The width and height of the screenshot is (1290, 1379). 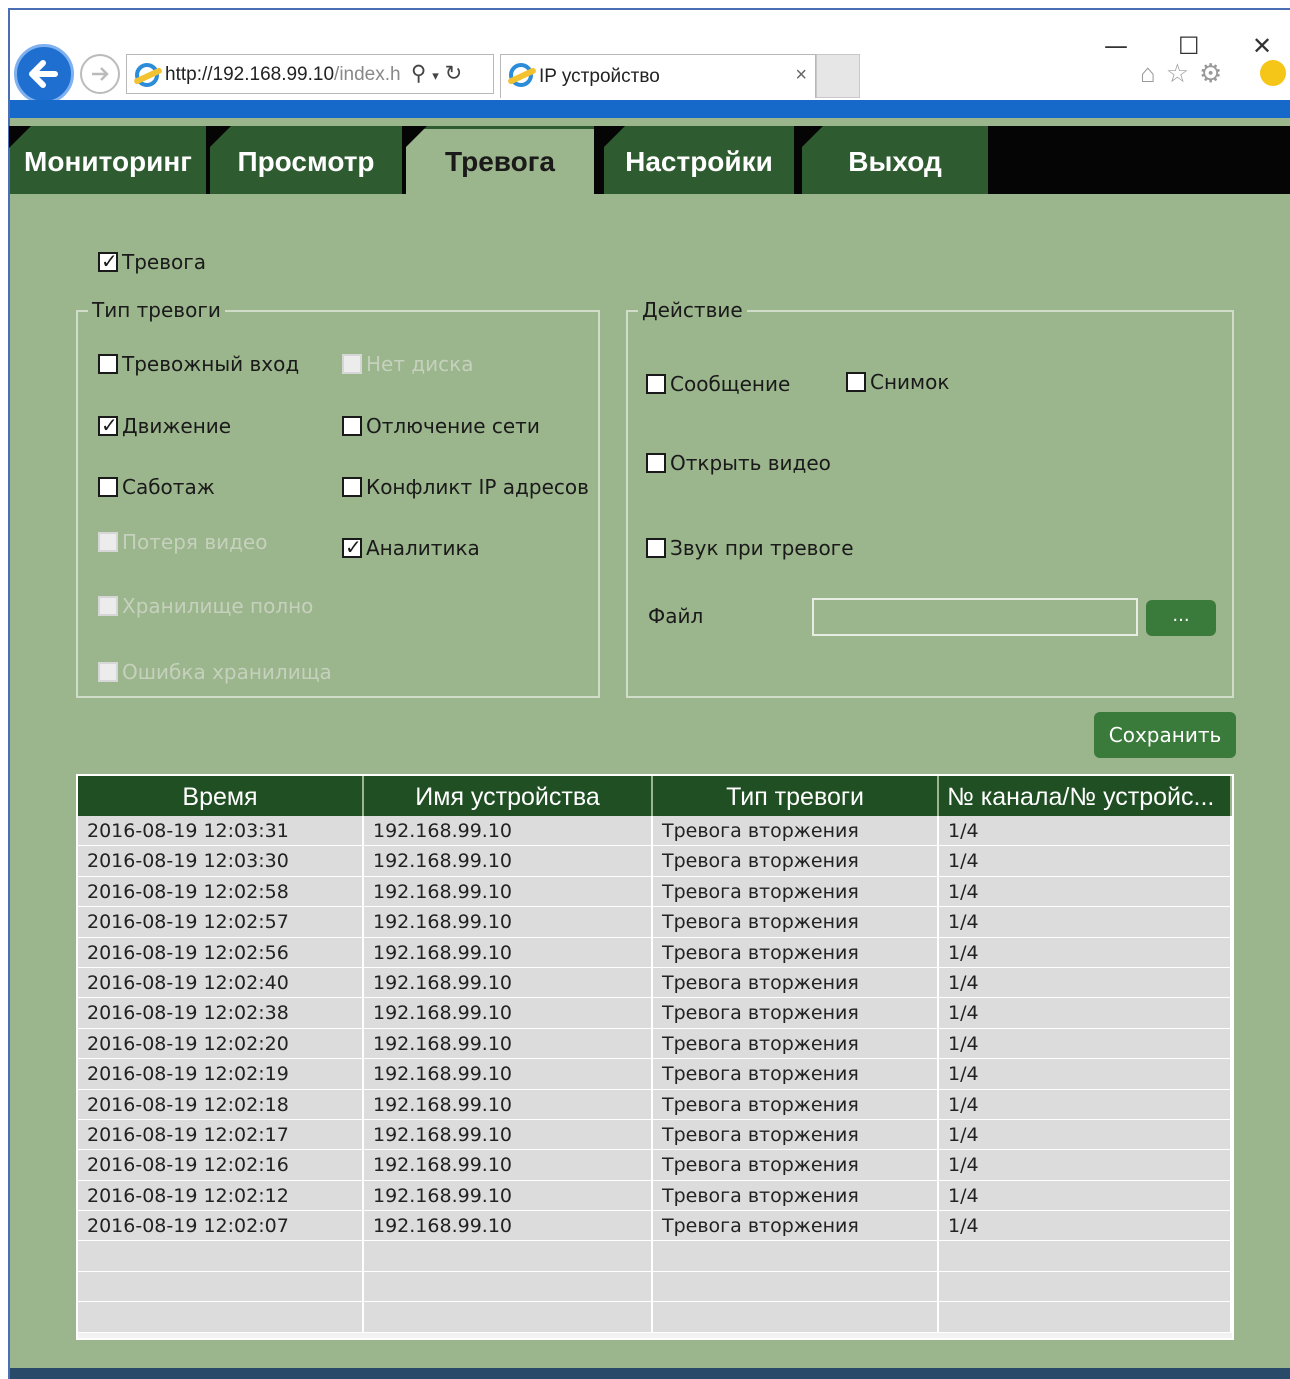 What do you see at coordinates (838, 76) in the screenshot?
I see `new-tab-button` at bounding box center [838, 76].